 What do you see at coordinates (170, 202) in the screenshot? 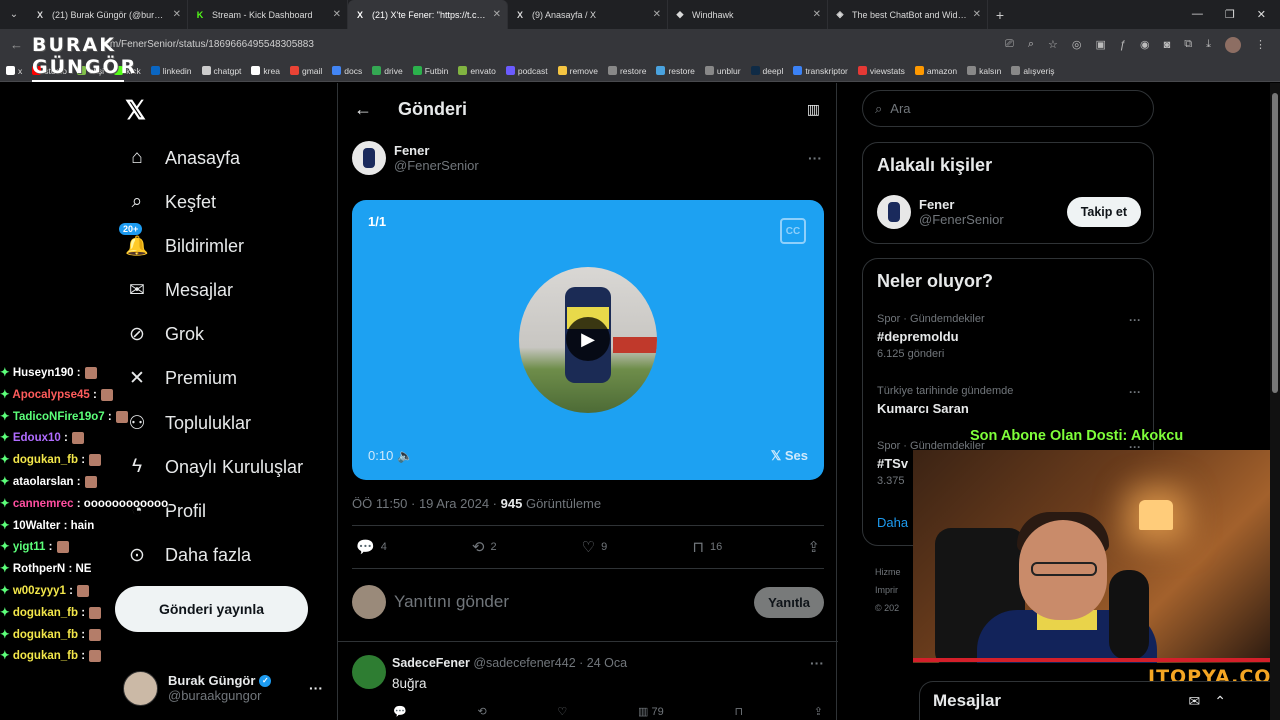
I see `nav-item-1: ⌕ Keşfet` at bounding box center [170, 202].